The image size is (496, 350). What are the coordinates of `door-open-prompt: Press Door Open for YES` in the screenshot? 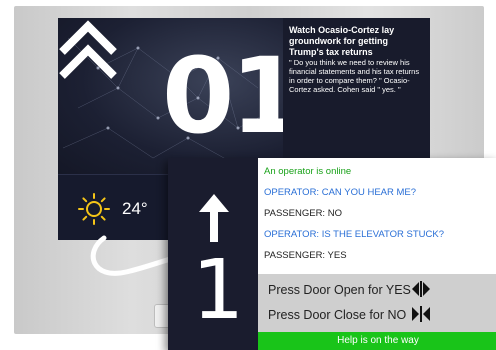 It's located at (339, 290).